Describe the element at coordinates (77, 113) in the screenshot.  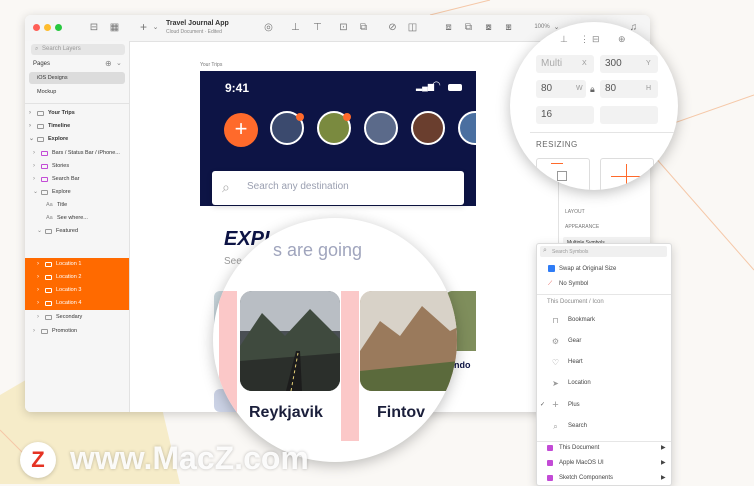
I see `layer-your-trips: › Your Trips` at that location.